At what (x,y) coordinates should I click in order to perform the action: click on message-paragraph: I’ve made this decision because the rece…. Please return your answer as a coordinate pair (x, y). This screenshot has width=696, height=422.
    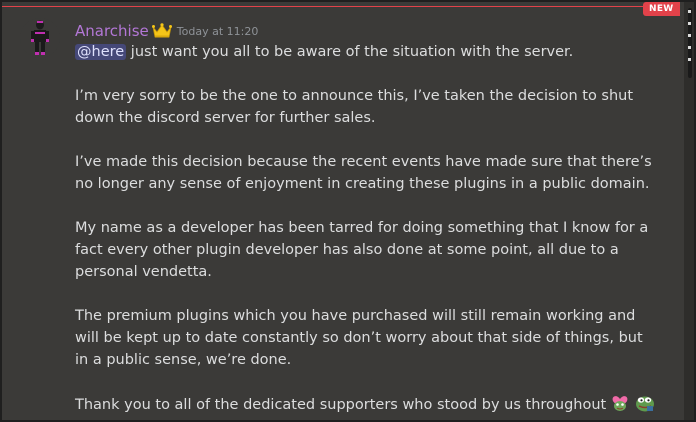
    Looking at the image, I should click on (363, 173).